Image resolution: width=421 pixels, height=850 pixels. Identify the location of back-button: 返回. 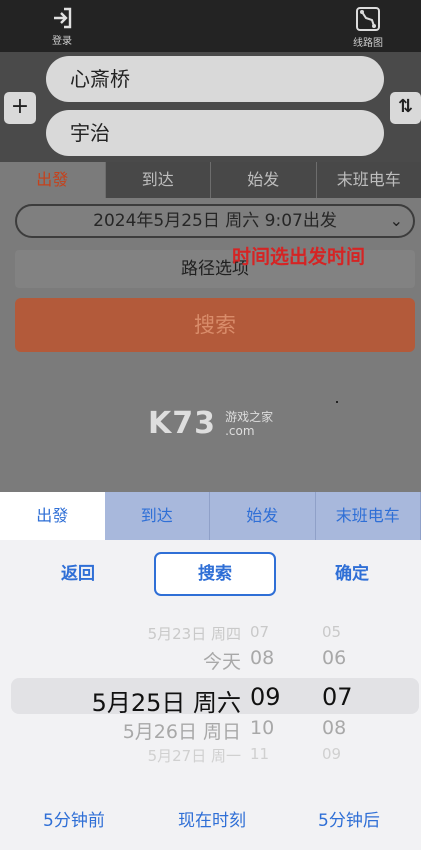
(78, 574).